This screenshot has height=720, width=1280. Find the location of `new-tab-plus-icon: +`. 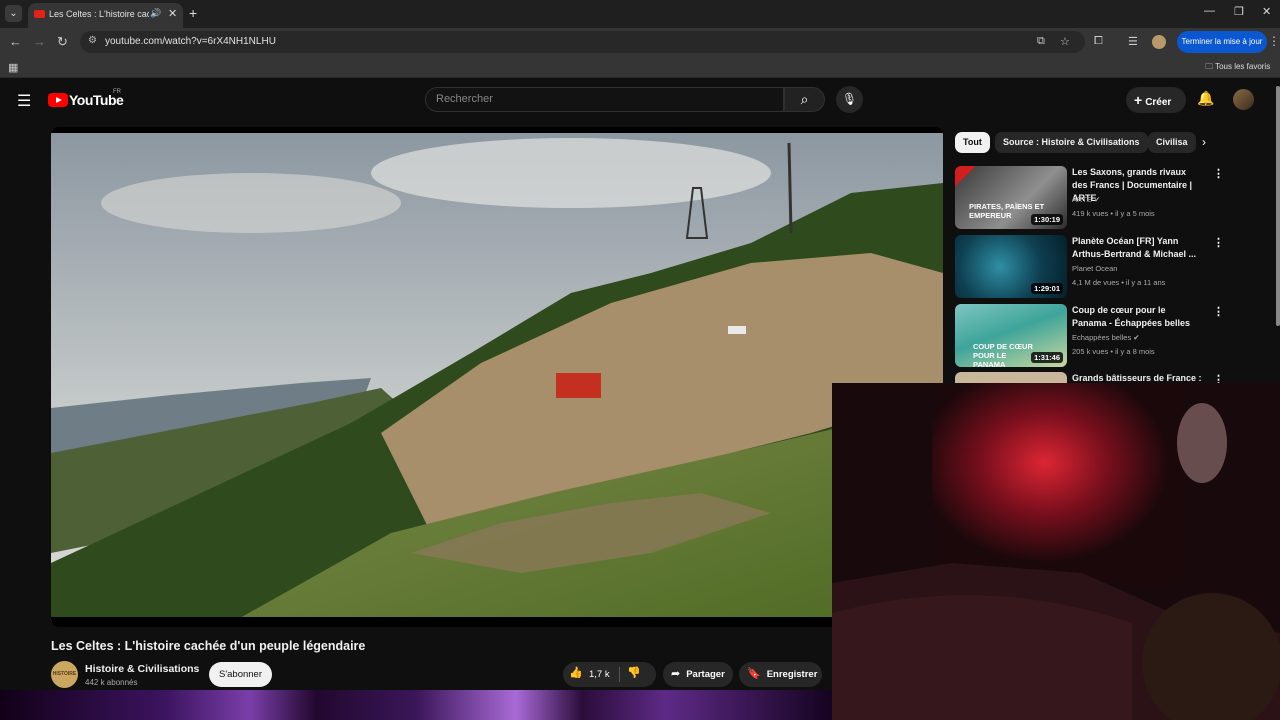

new-tab-plus-icon: + is located at coordinates (193, 13).